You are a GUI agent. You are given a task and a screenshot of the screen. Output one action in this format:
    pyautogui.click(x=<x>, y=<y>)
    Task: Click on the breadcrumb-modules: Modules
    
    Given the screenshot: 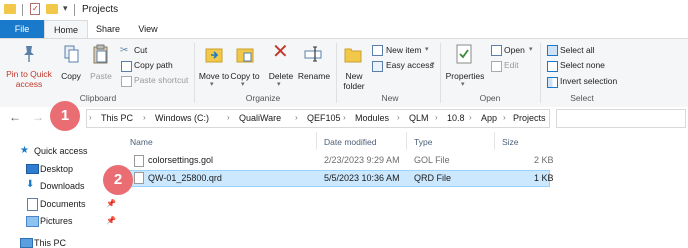 What is the action you would take?
    pyautogui.click(x=372, y=118)
    